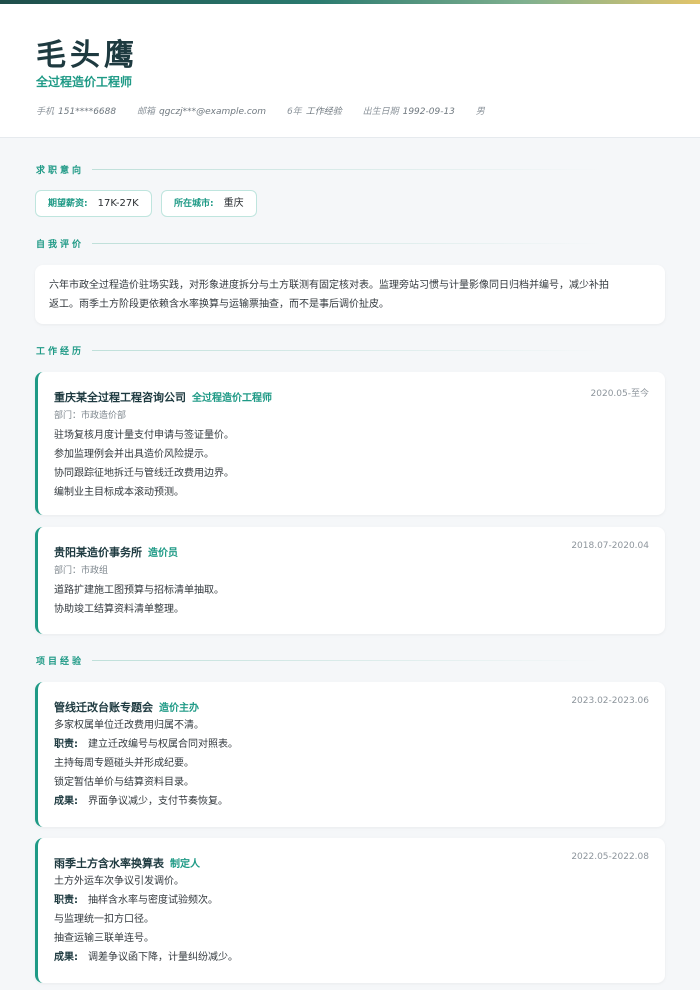 The height and width of the screenshot is (990, 700). Describe the element at coordinates (129, 725) in the screenshot. I see `project-desc: 多家权属单位迁改费用归属不清。` at that location.